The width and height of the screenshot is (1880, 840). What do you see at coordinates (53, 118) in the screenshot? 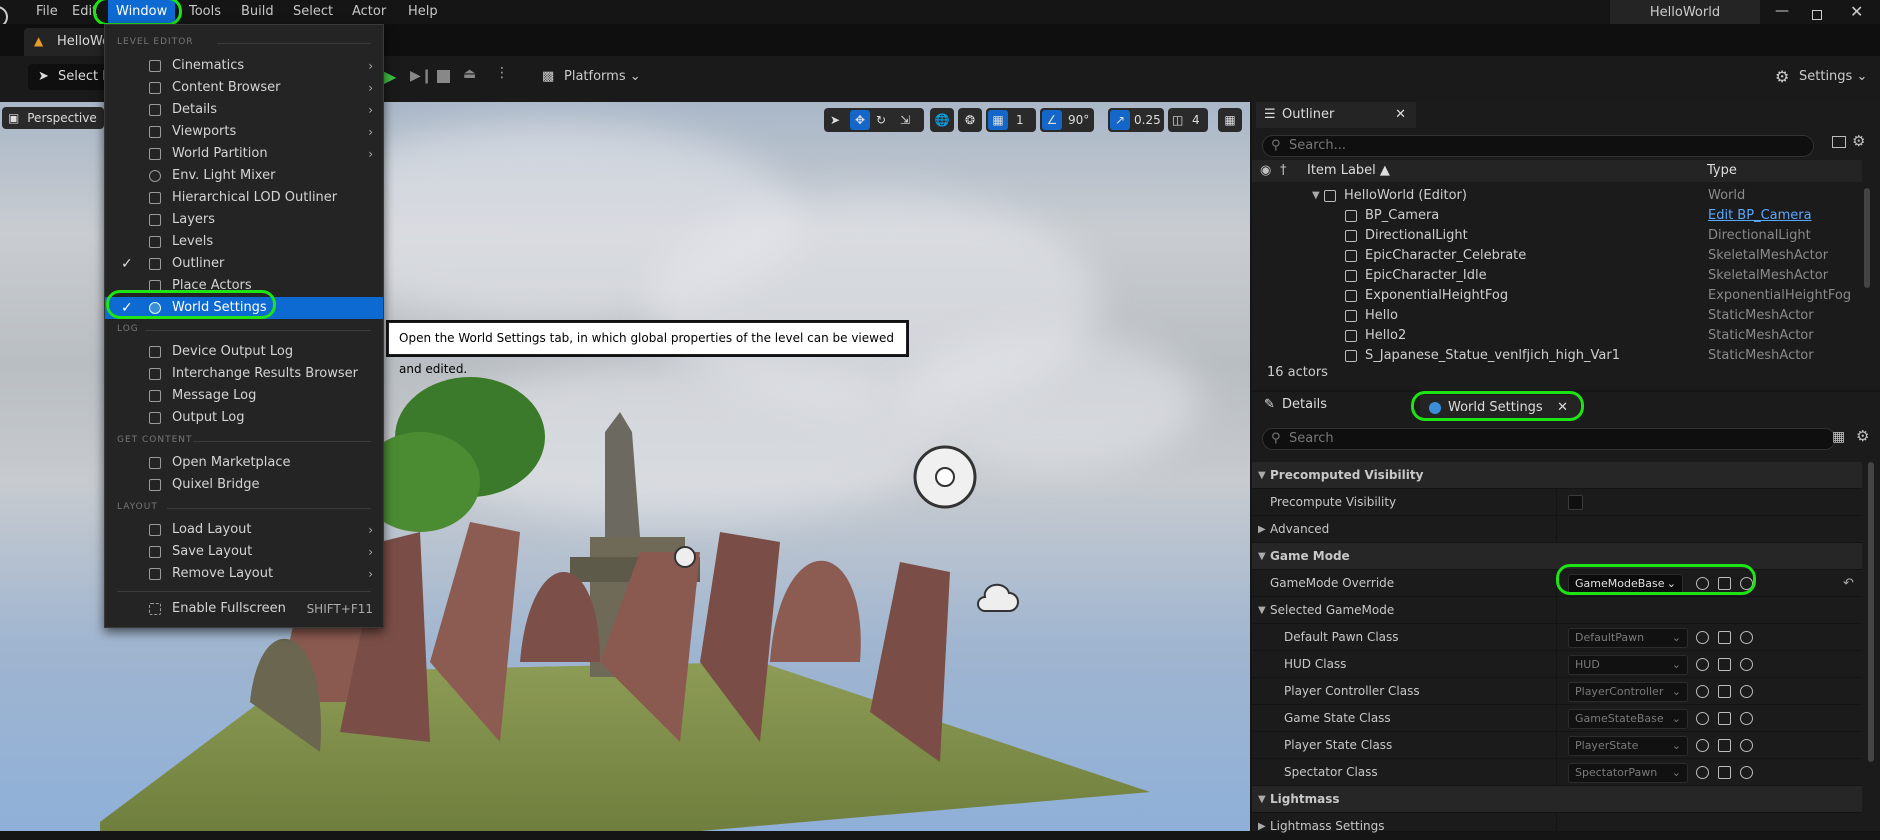
I see `perspective-button: ▣ Perspective` at bounding box center [53, 118].